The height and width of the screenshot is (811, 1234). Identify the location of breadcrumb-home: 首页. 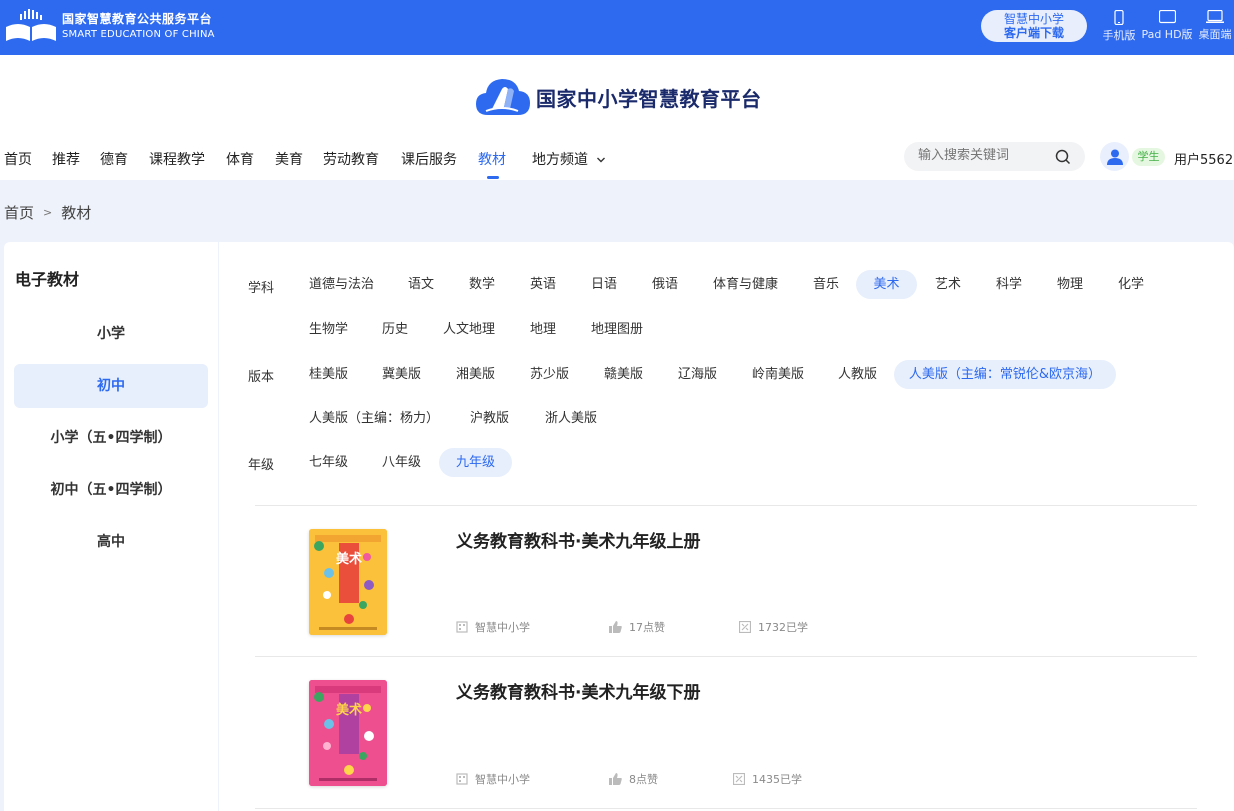
(19, 212).